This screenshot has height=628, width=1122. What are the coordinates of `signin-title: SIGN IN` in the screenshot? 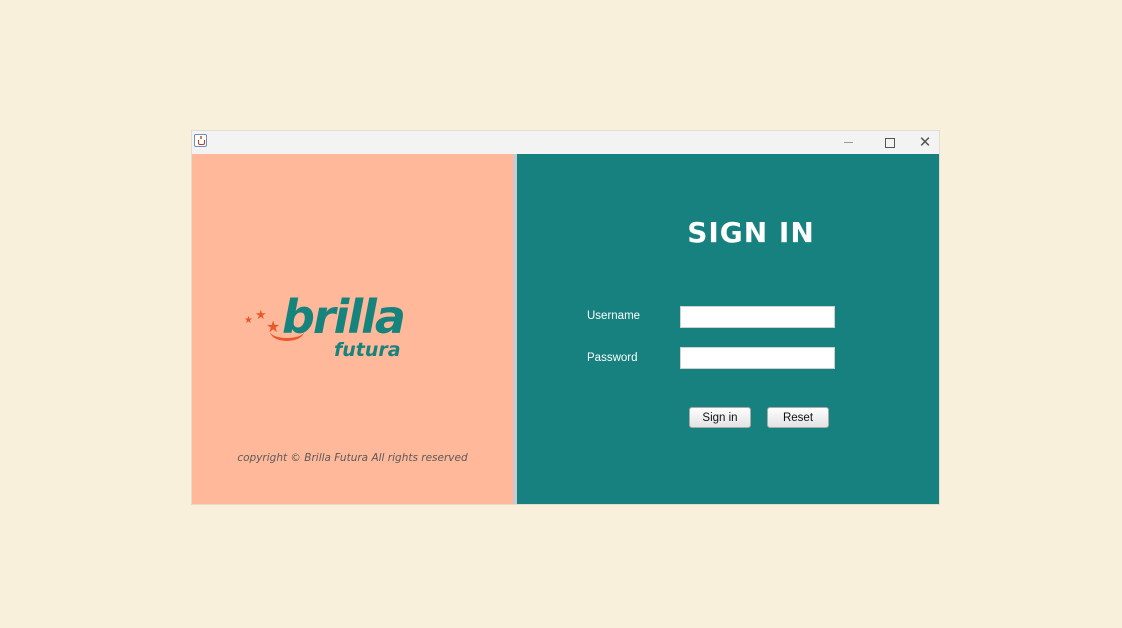 It's located at (751, 232).